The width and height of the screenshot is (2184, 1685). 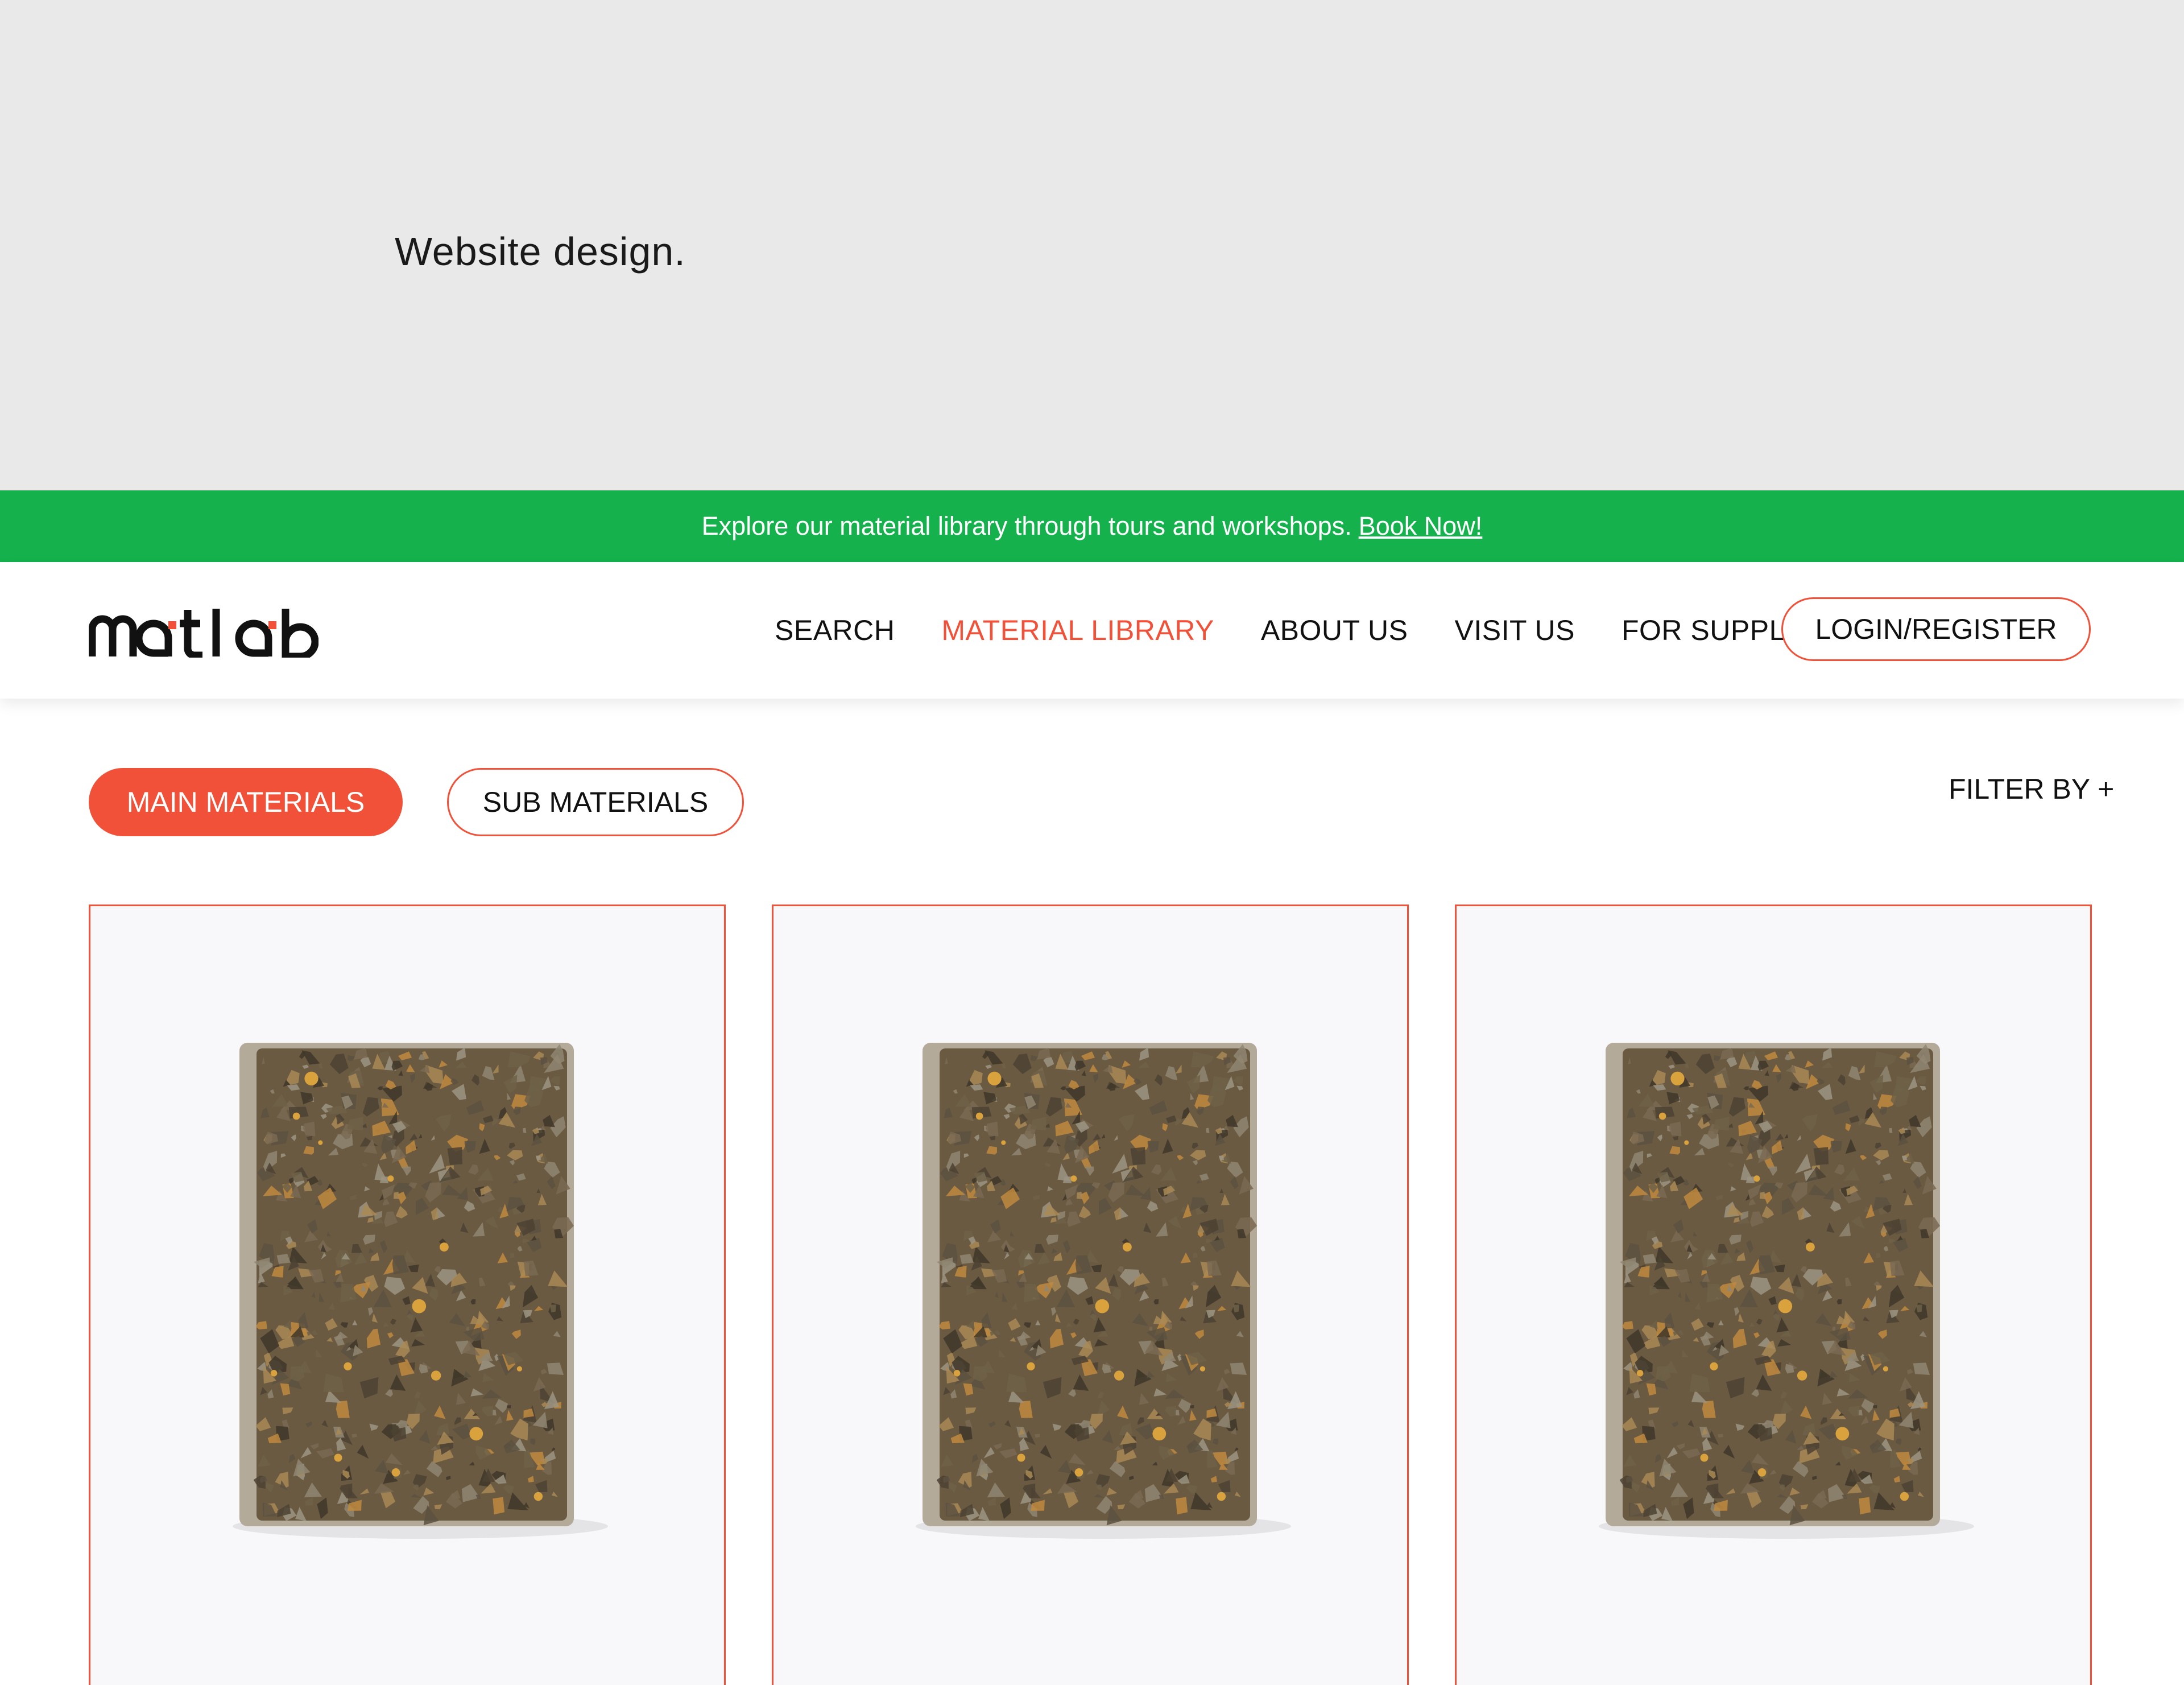 I want to click on nav-about-us: ABOUT US, so click(x=1334, y=630).